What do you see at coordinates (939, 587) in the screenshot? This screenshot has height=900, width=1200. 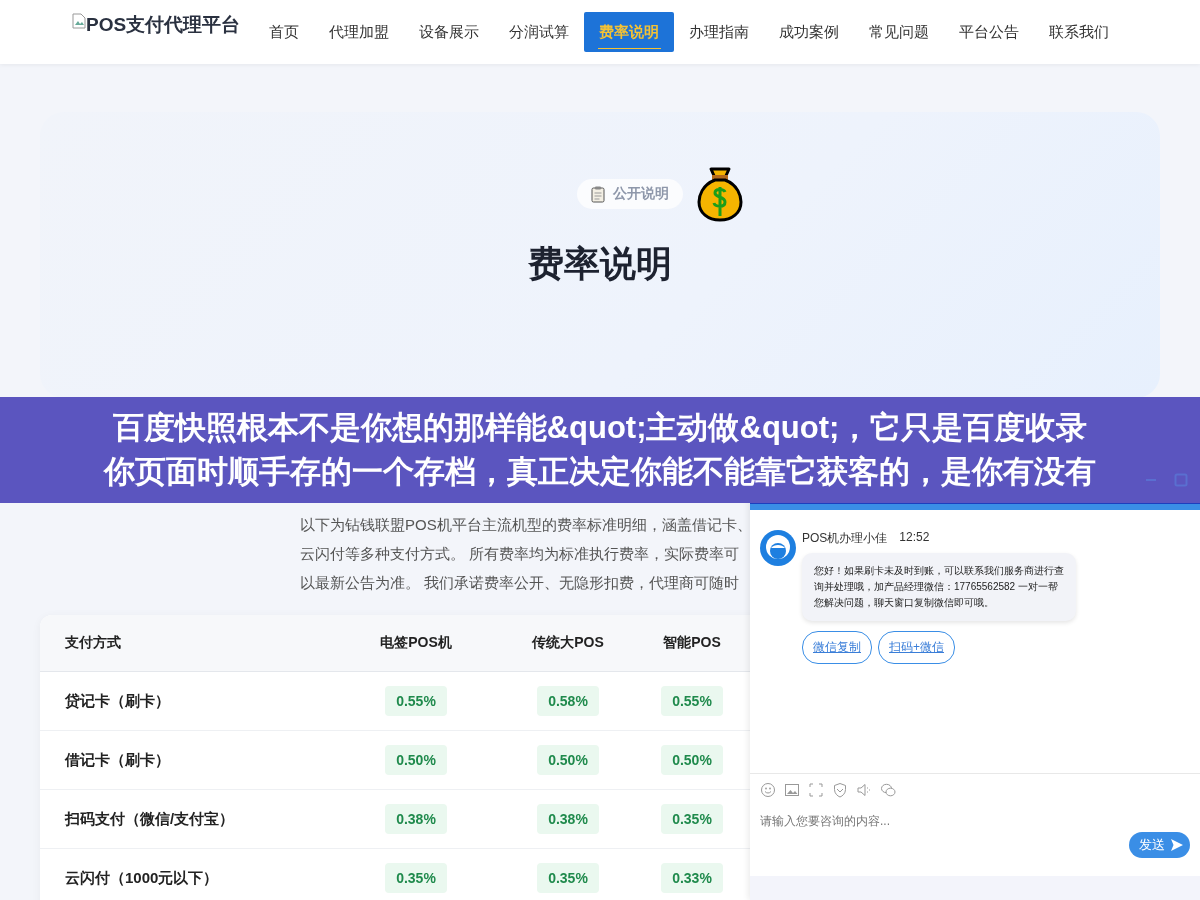 I see `message-bubble: 您好！如果刷卡未及时到账，可以联系我们服务商进行查询并处理哦，加产品经理微信：17765562582 一对一帮您解决问题，聊天窗口复制微信即可哦。` at bounding box center [939, 587].